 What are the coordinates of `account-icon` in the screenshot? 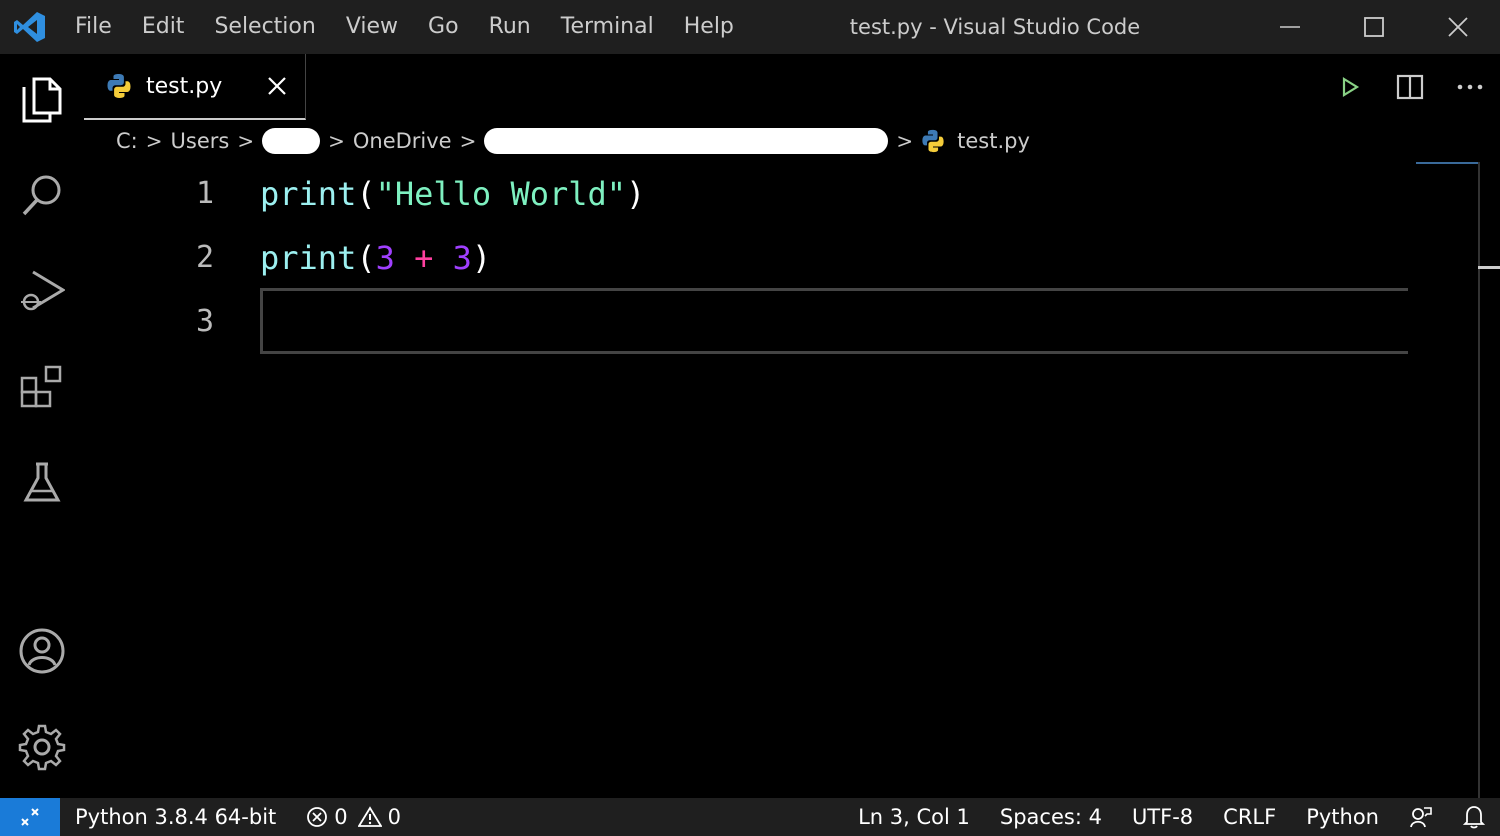 It's located at (42, 651).